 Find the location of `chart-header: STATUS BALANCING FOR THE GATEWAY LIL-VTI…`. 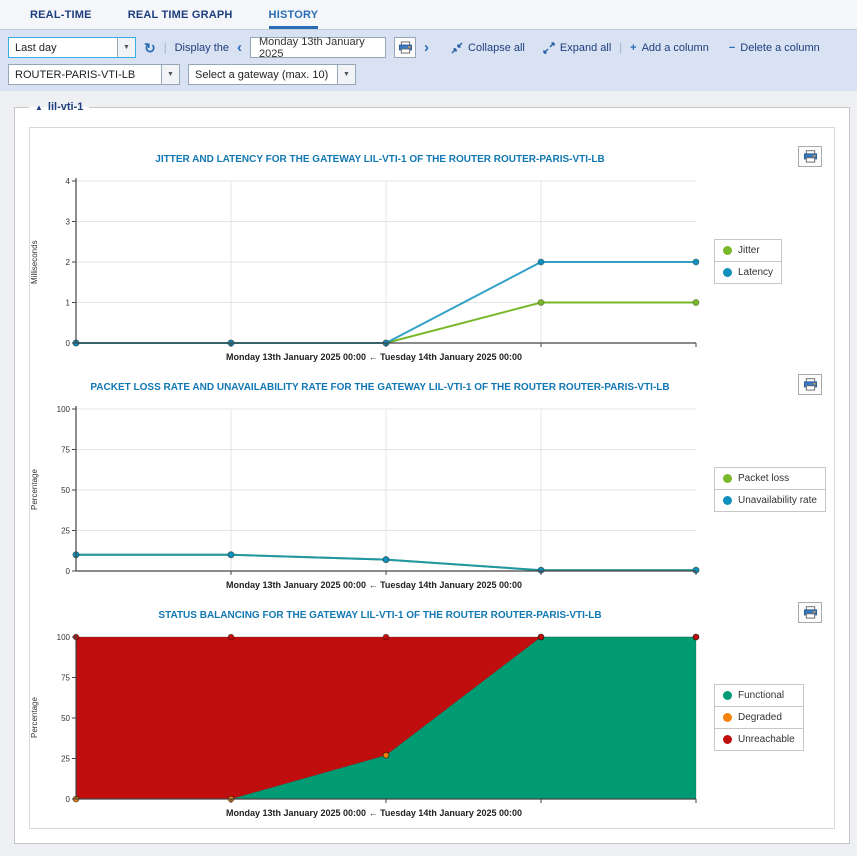

chart-header: STATUS BALANCING FOR THE GATEWAY LIL-VTI… is located at coordinates (432, 615).